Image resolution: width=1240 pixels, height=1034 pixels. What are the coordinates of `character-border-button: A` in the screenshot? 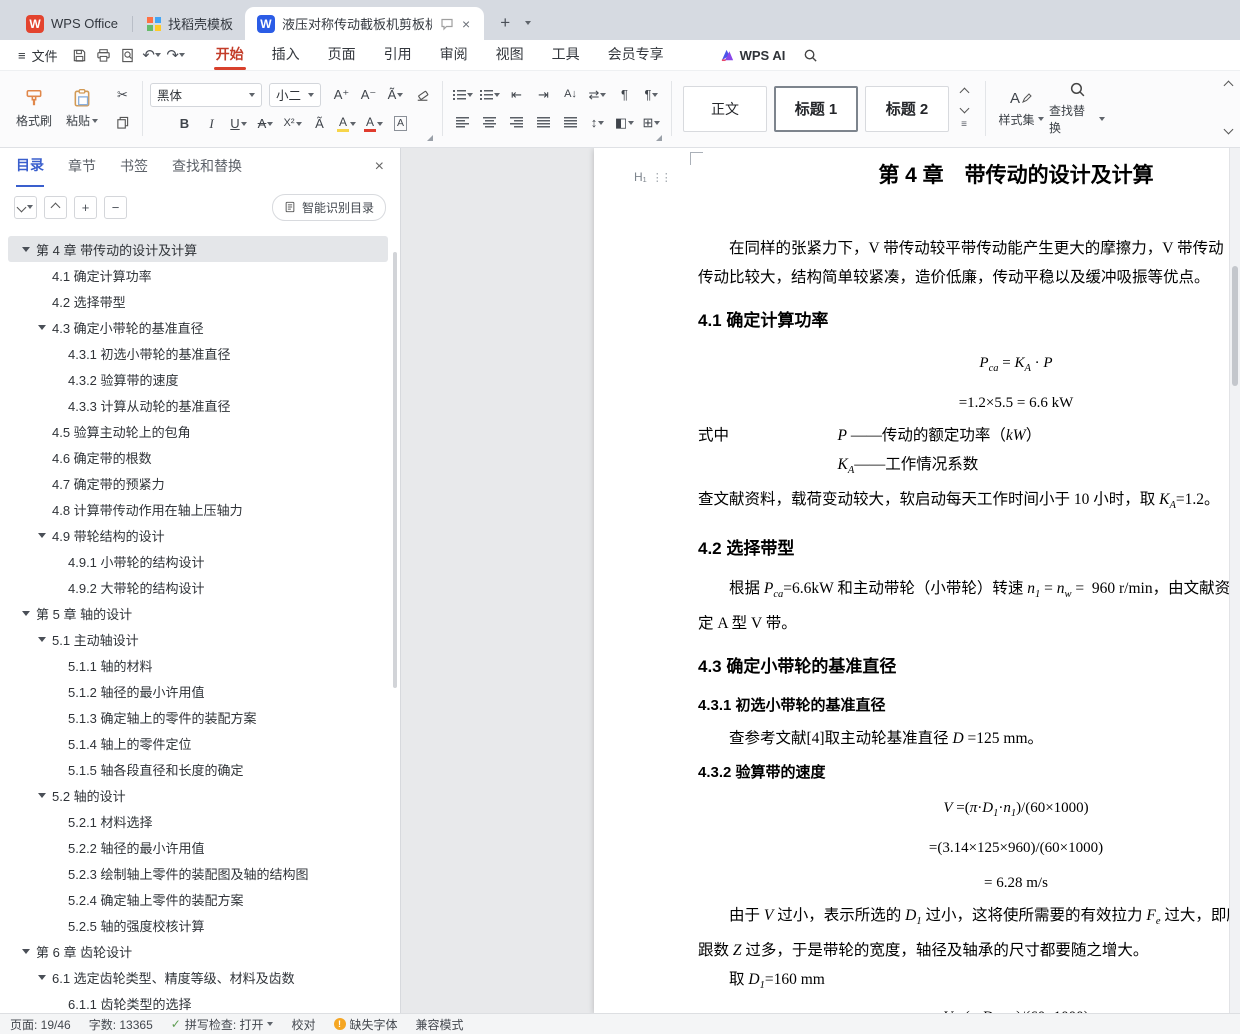 It's located at (400, 124).